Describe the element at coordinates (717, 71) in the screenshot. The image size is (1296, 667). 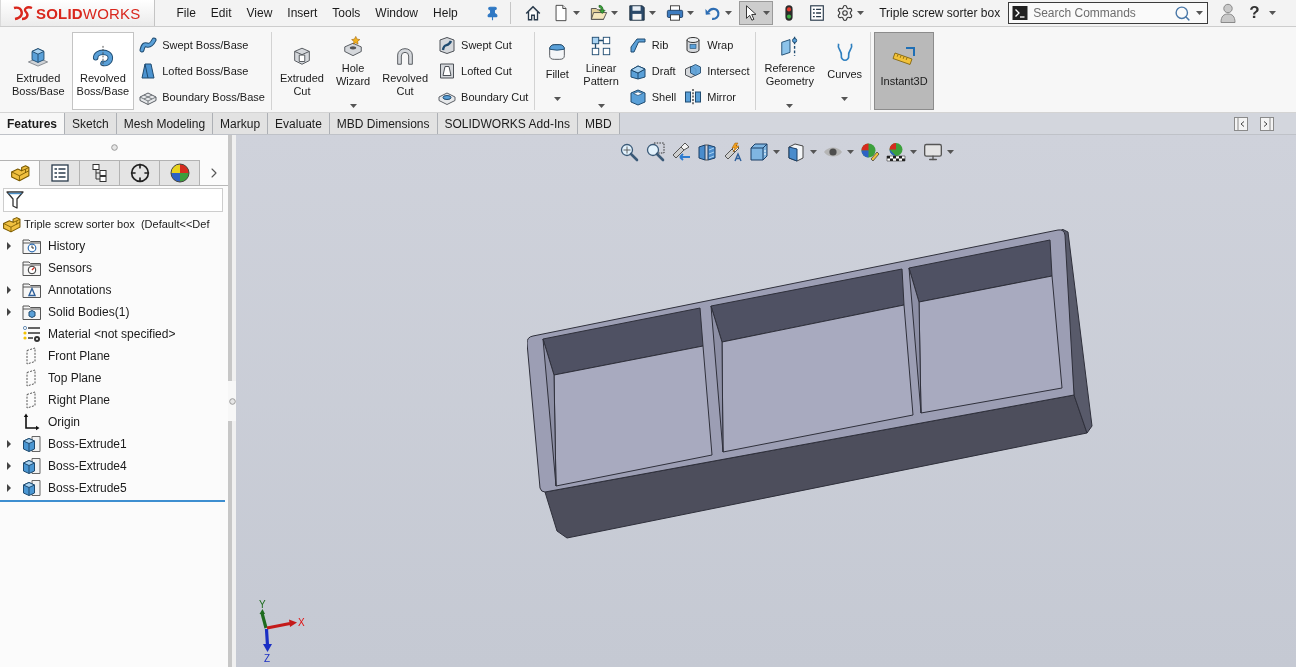
I see `command-button: Intersect` at that location.